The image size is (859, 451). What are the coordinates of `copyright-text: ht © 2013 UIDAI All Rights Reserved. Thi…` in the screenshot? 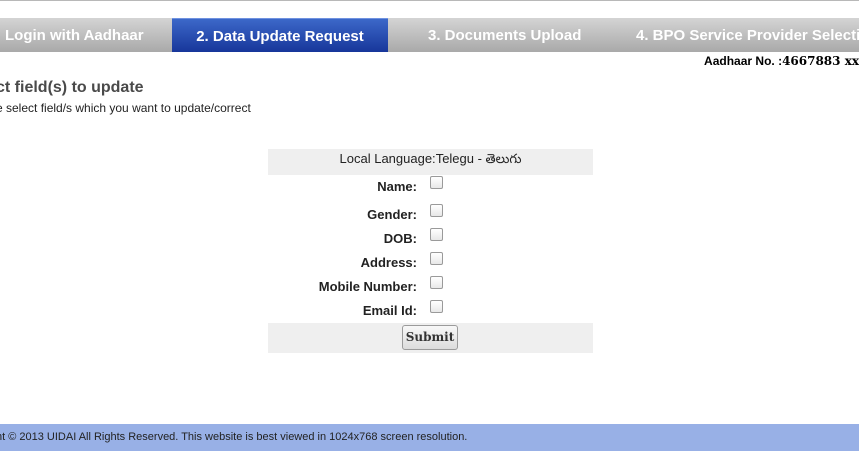 It's located at (234, 437).